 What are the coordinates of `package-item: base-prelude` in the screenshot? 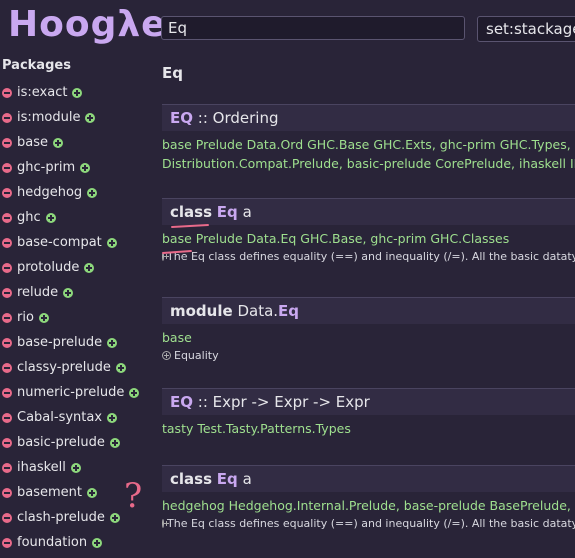 It's located at (77, 342).